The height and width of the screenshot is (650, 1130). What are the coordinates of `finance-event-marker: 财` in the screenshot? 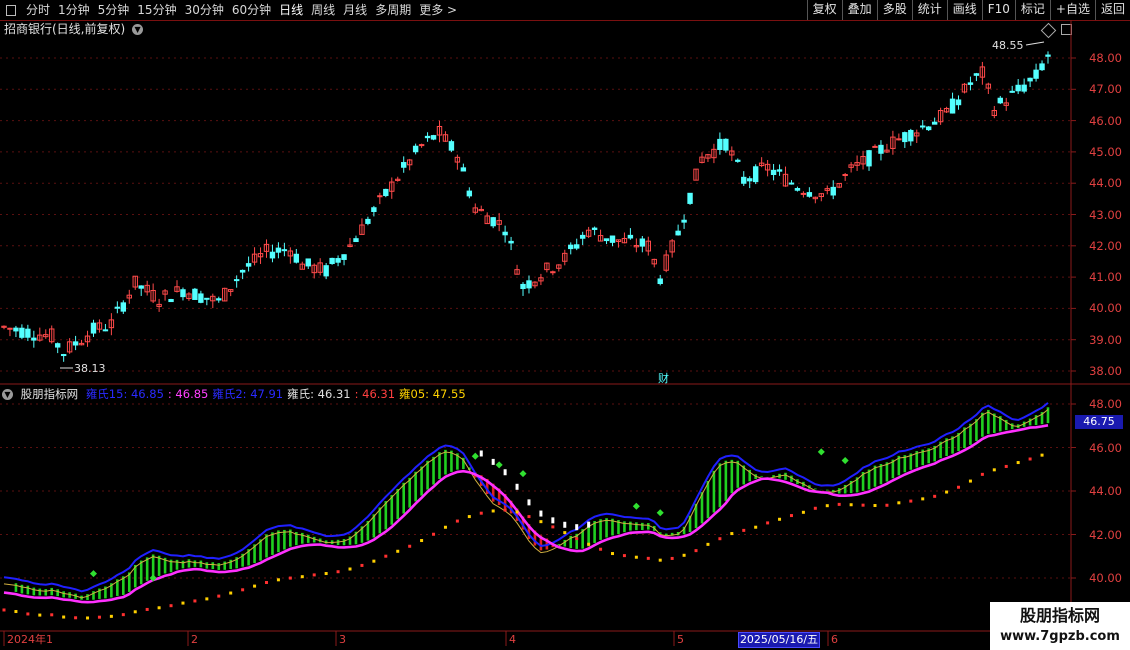 It's located at (663, 378).